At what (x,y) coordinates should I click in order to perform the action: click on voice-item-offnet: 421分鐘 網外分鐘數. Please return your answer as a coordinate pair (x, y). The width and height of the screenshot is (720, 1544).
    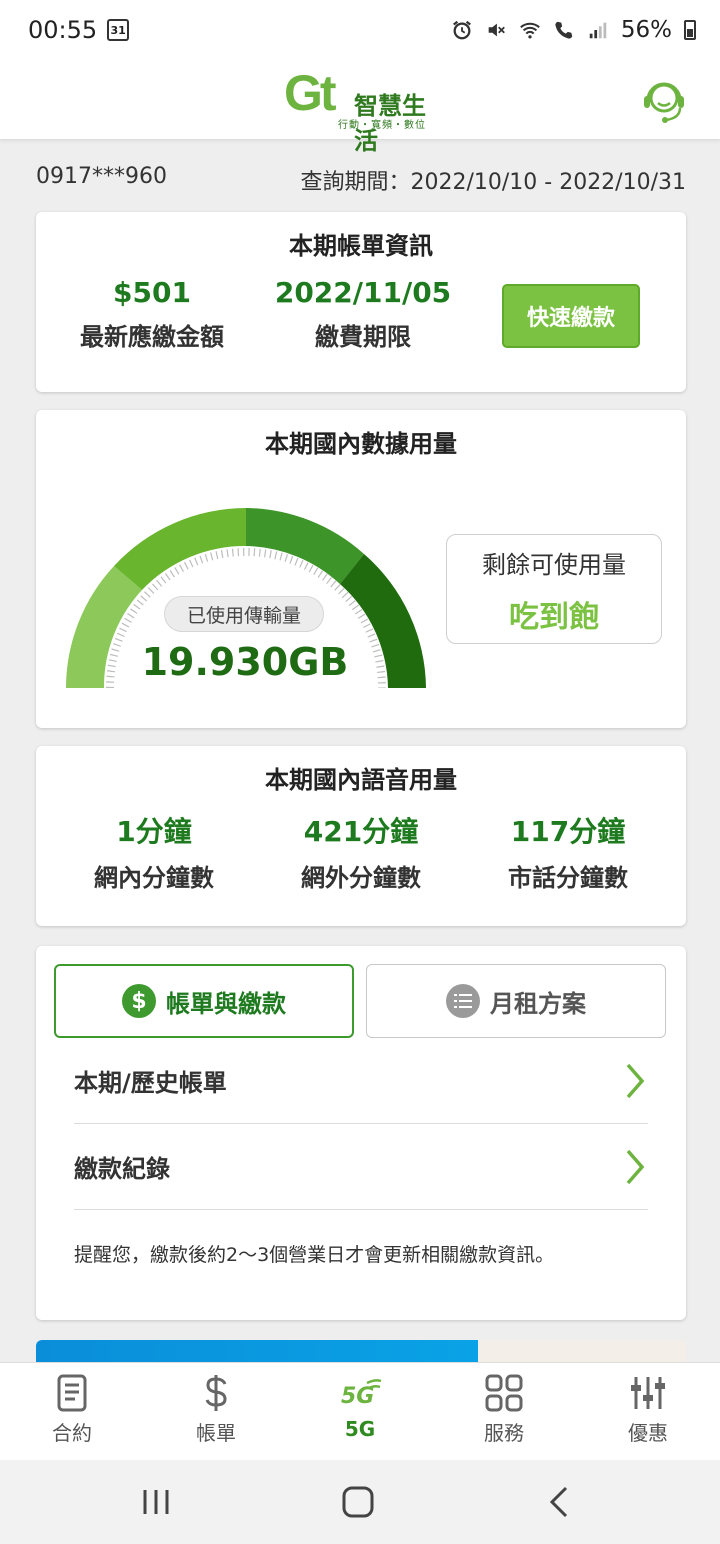
    Looking at the image, I should click on (361, 851).